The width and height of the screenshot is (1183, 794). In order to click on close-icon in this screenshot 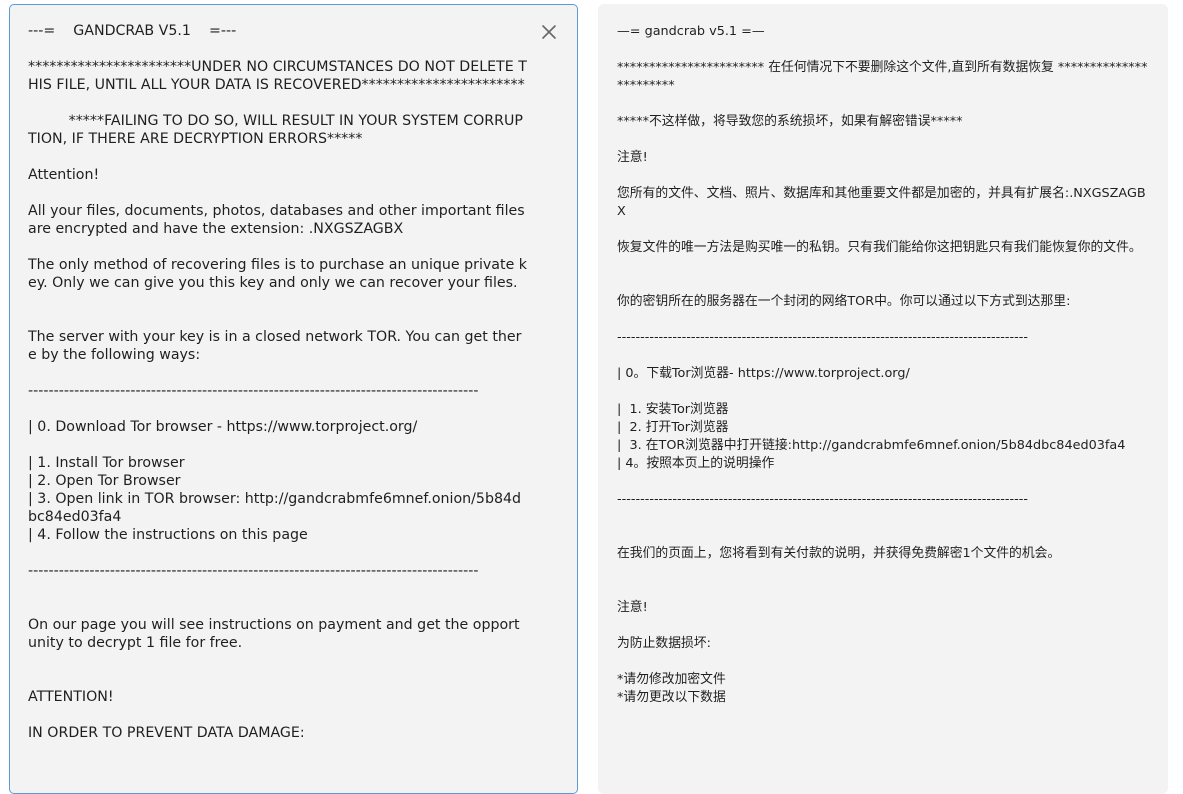, I will do `click(549, 32)`.